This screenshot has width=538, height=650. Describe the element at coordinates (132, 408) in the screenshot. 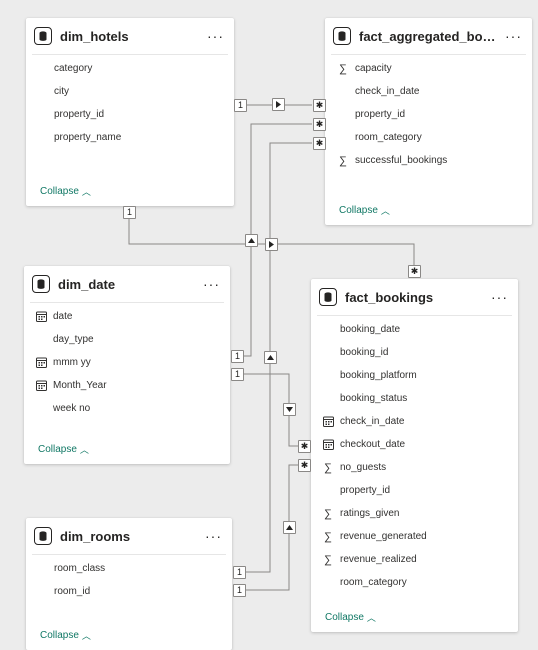

I see `field-row: week no` at that location.